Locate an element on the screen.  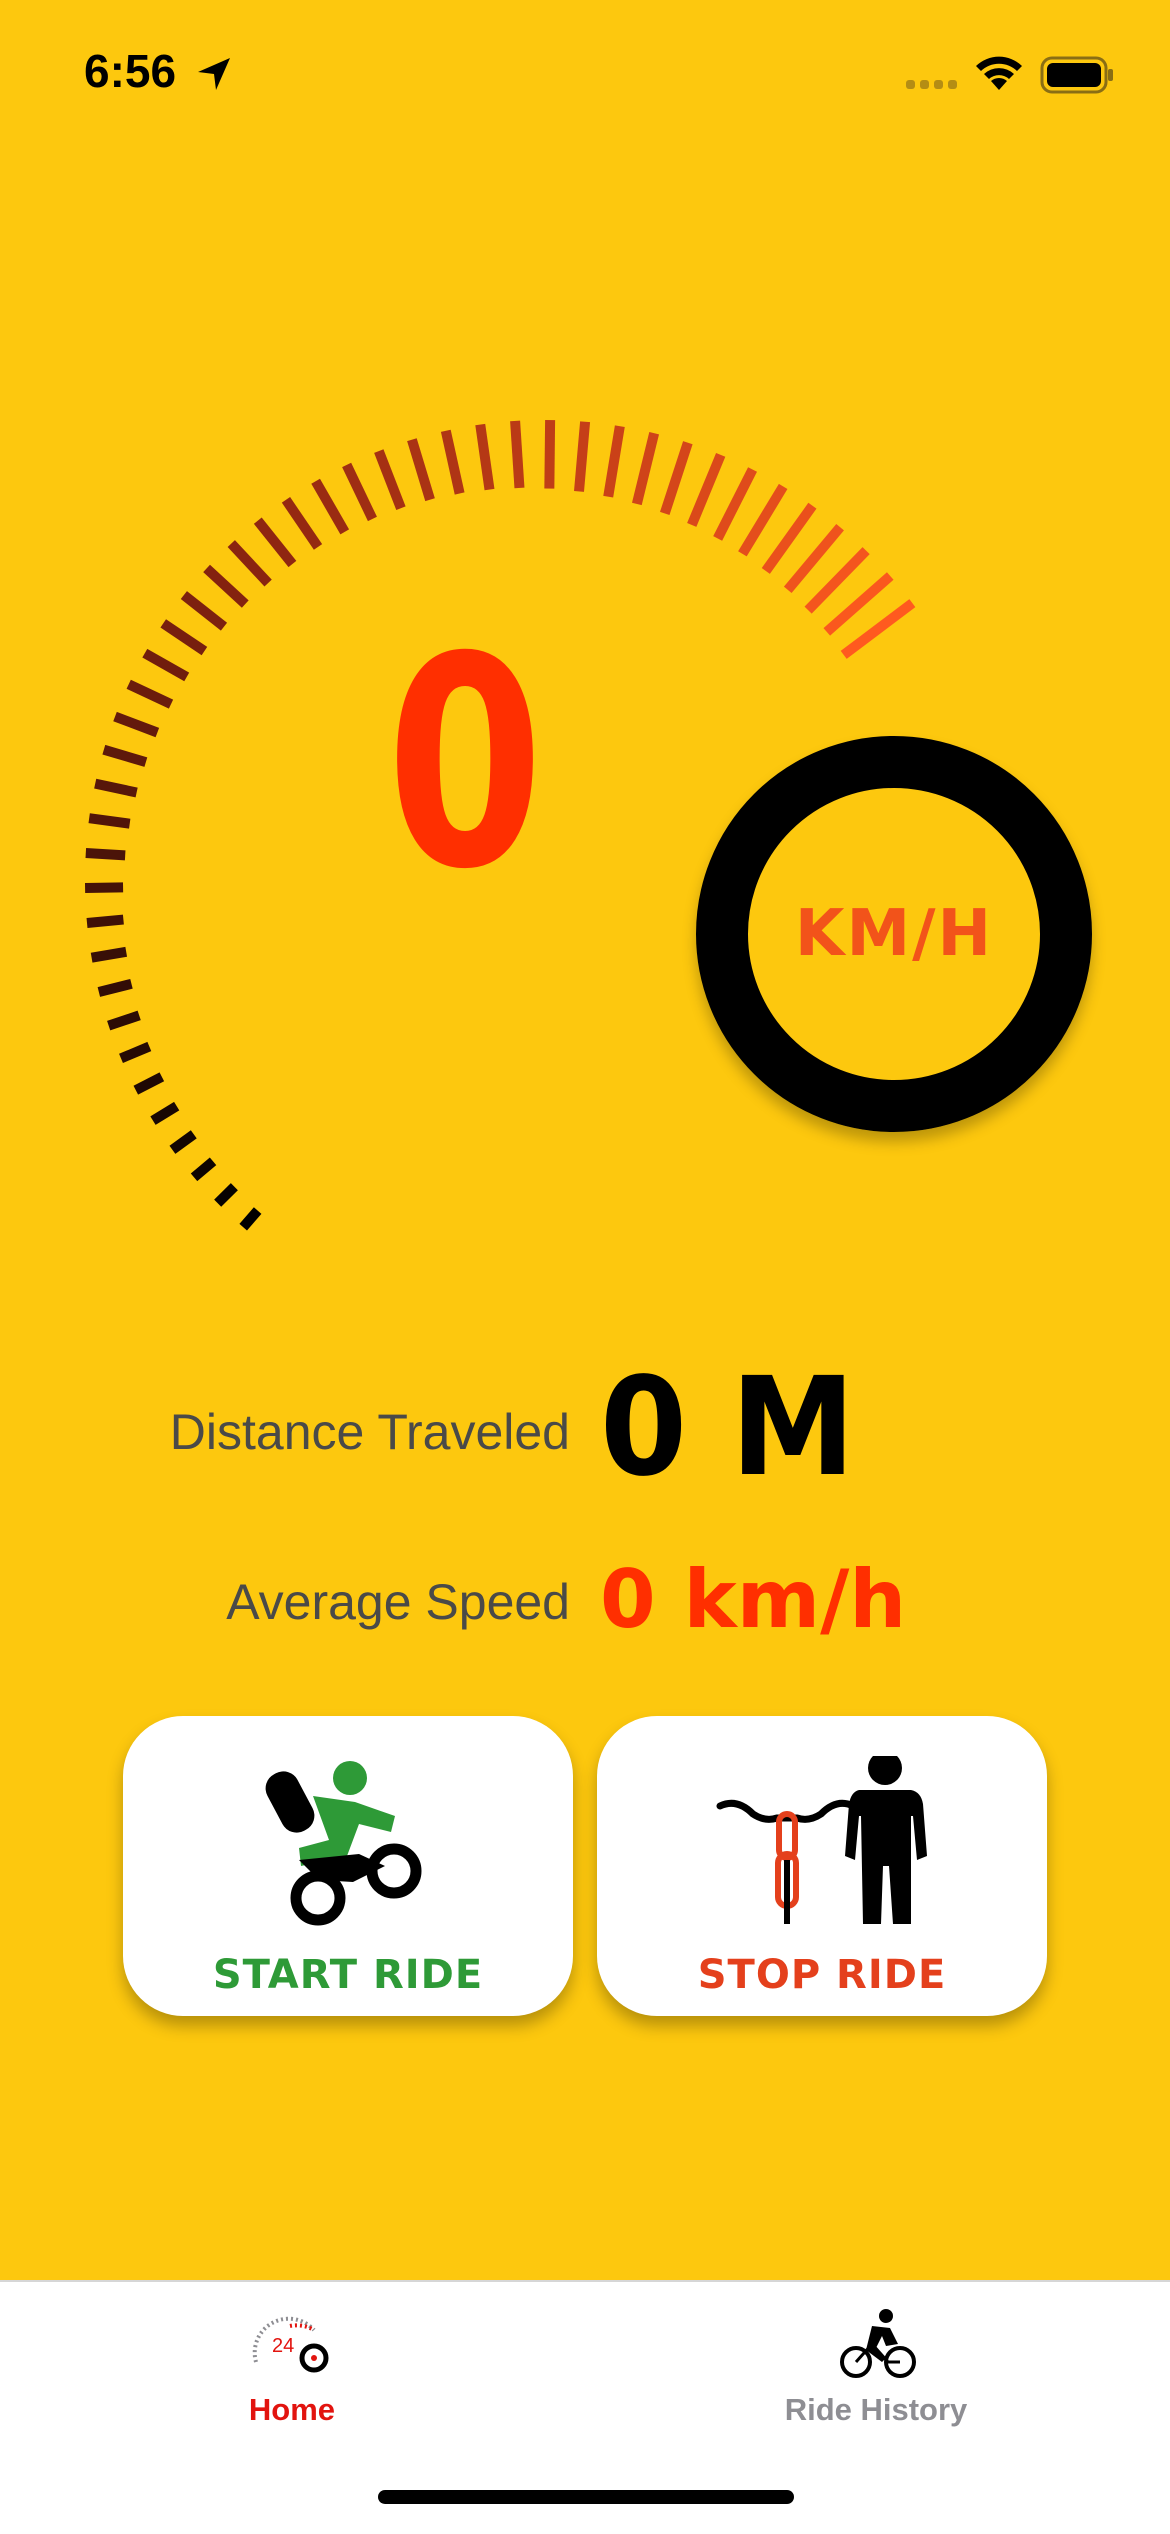
current-speed-value: 0 is located at coordinates (465, 764).